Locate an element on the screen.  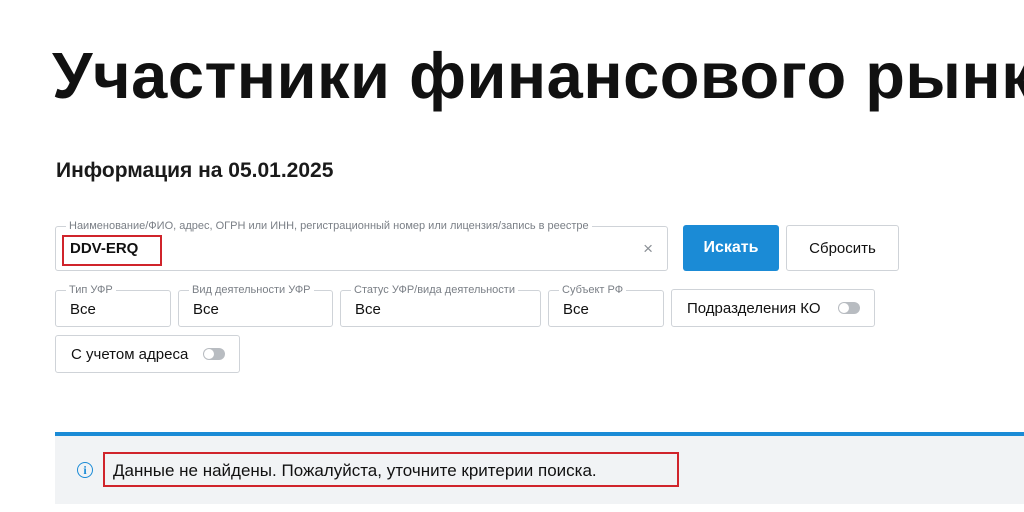
search-button: Искать is located at coordinates (731, 248).